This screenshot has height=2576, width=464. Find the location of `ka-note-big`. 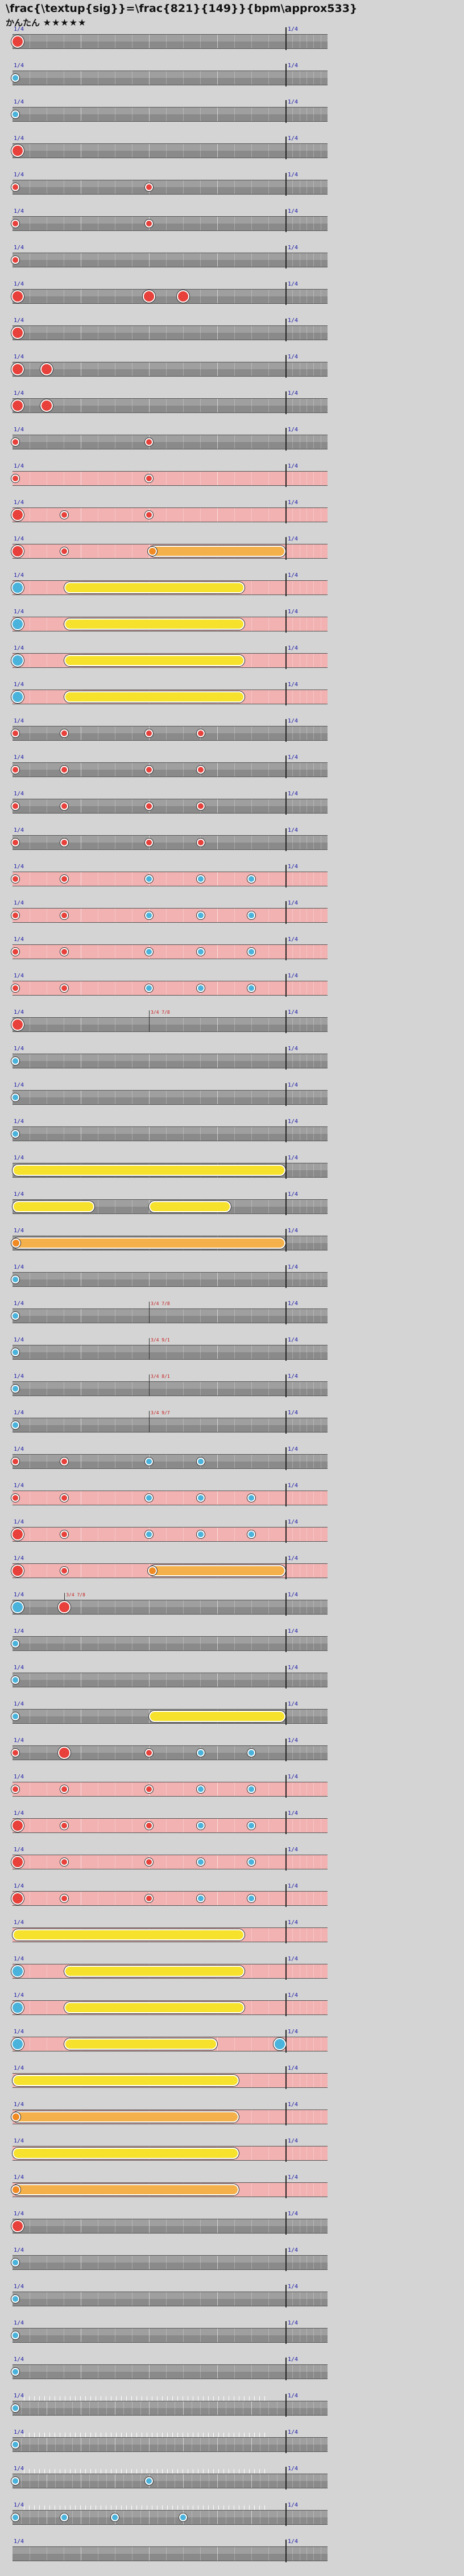

ka-note-big is located at coordinates (17, 2044).